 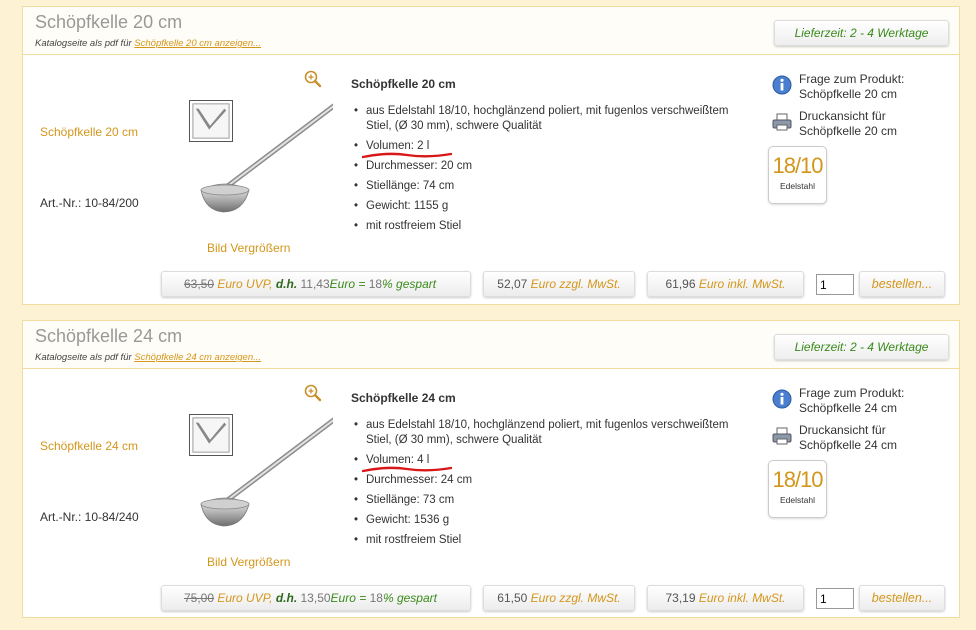 I want to click on savings-amount: 13,50, so click(x=314, y=598).